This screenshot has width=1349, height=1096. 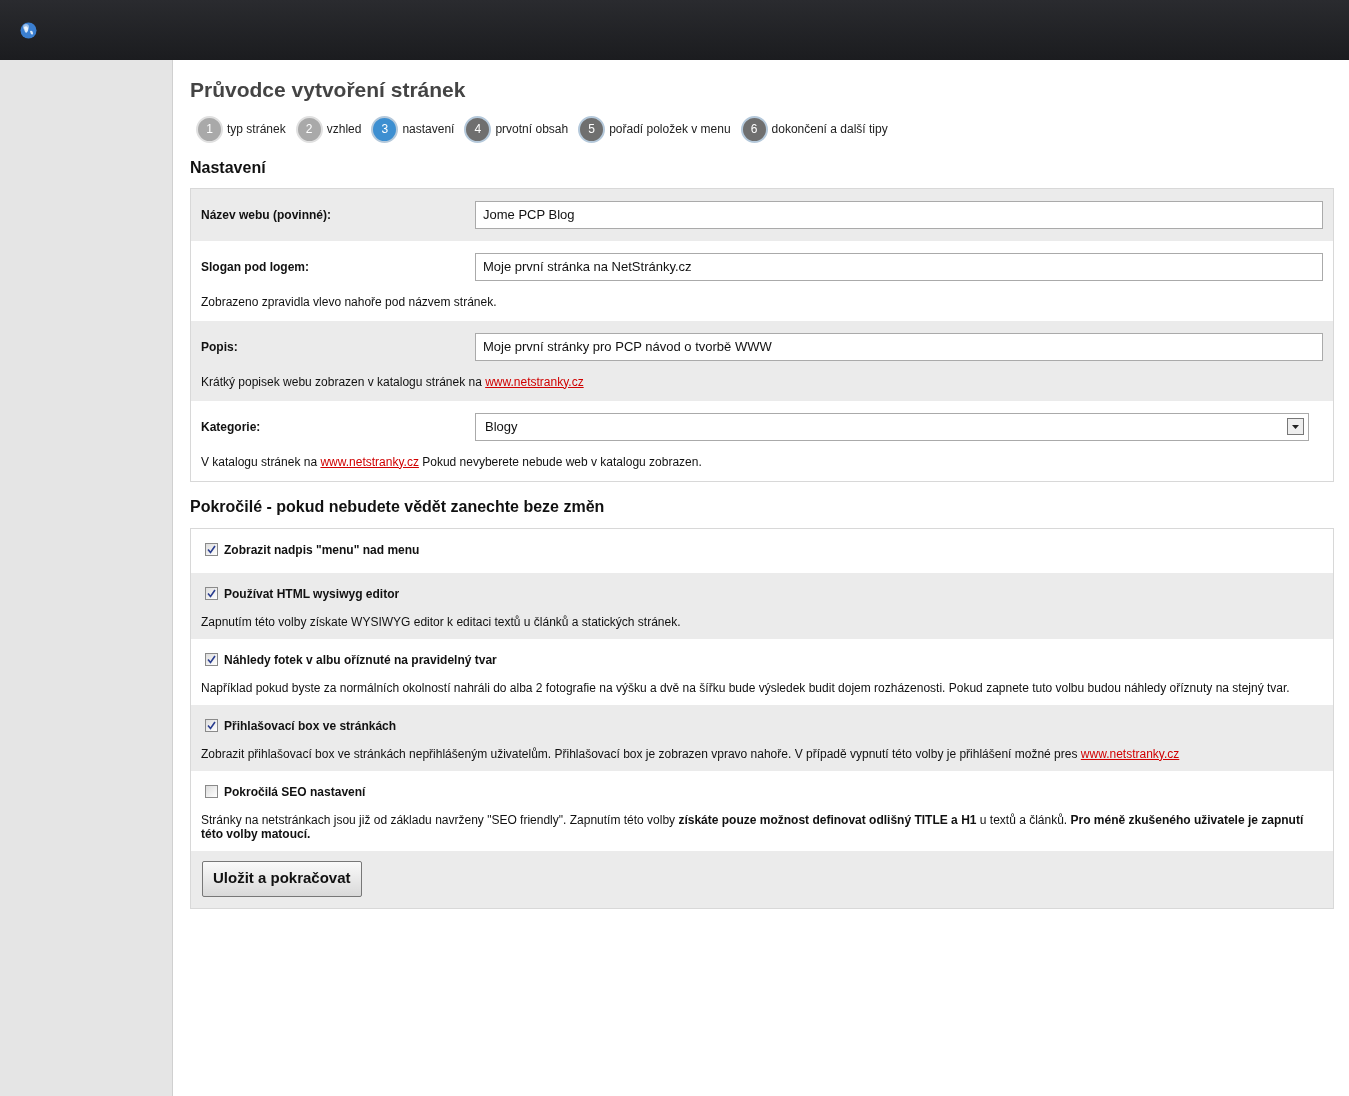 What do you see at coordinates (892, 426) in the screenshot?
I see `category-dropdown: Blogy` at bounding box center [892, 426].